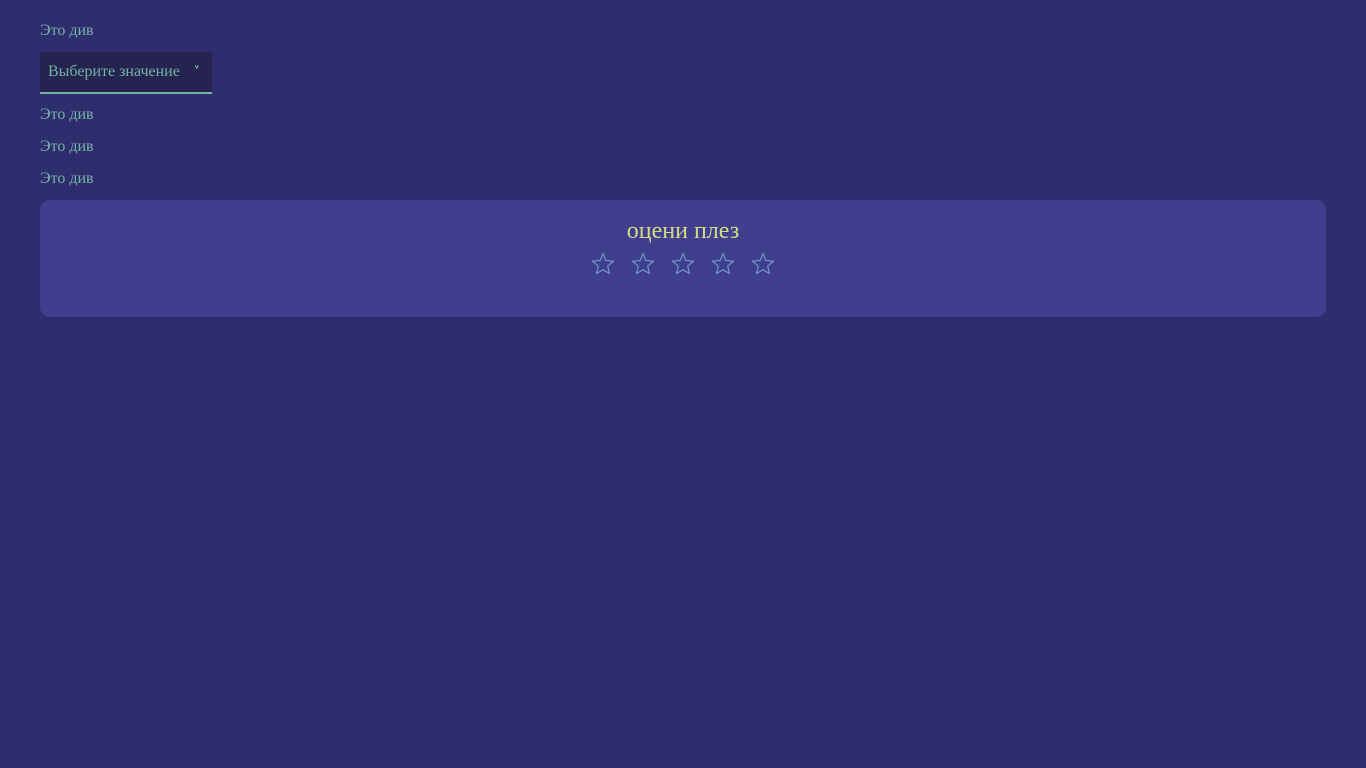  Describe the element at coordinates (643, 264) in the screenshot. I see `star-2-icon` at that location.